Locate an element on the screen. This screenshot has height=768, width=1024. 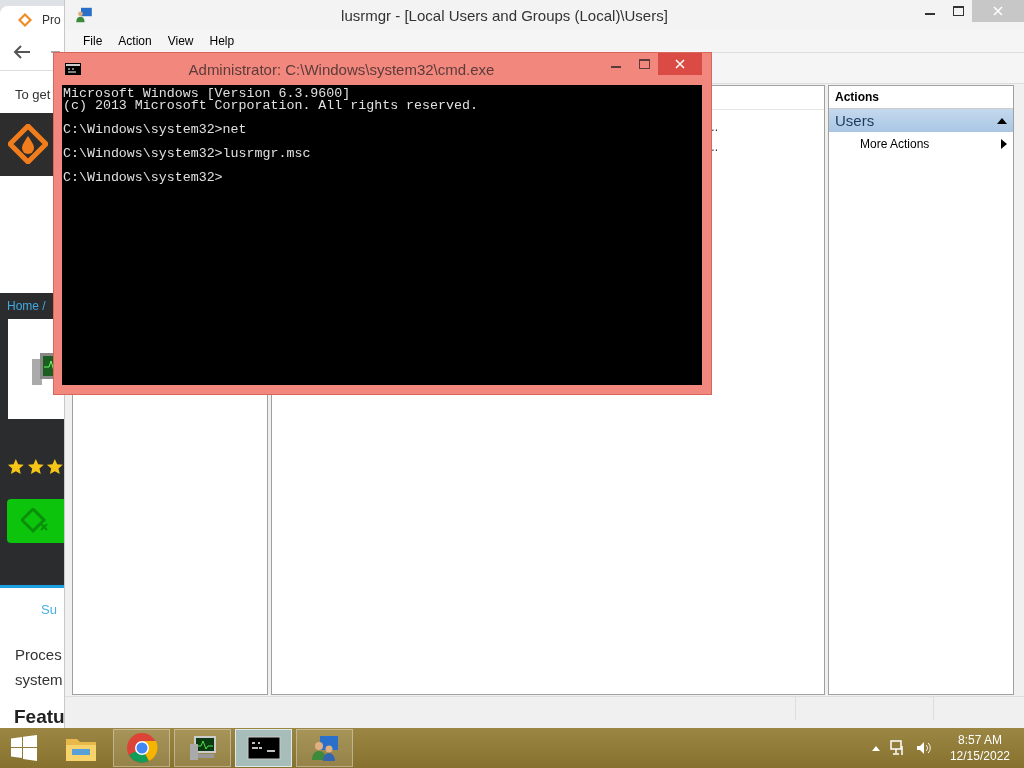
action-label: More Actions is located at coordinates (895, 144).